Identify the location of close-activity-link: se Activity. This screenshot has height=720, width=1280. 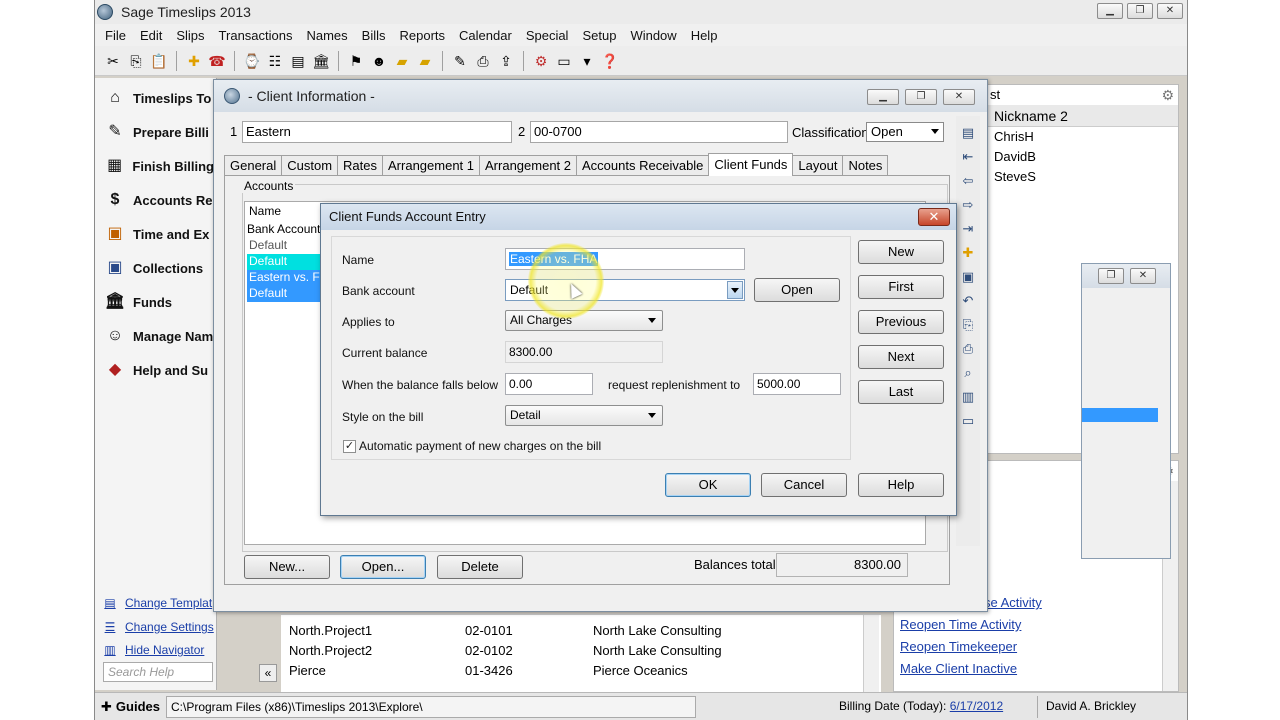
(1013, 602).